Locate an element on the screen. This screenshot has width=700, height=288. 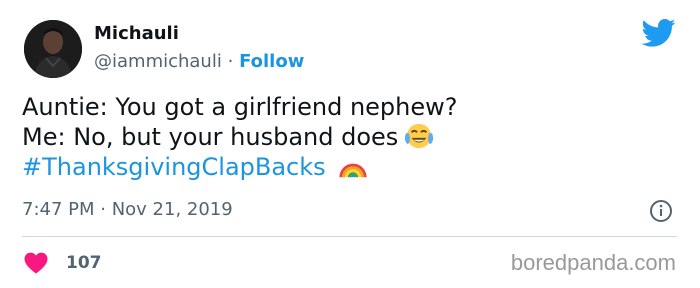
author-name: Michauli is located at coordinates (136, 33).